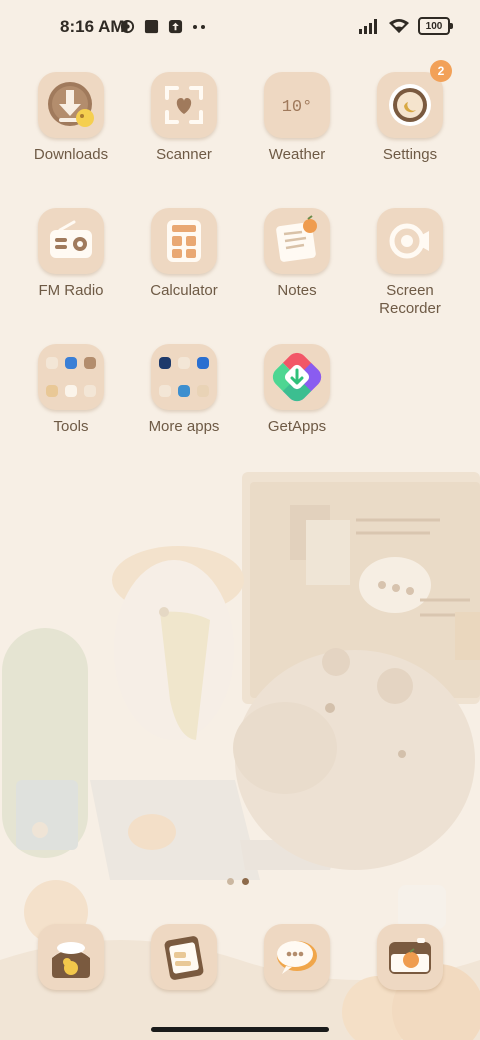 The height and width of the screenshot is (1040, 480). What do you see at coordinates (230, 881) in the screenshot?
I see `page-dot` at bounding box center [230, 881].